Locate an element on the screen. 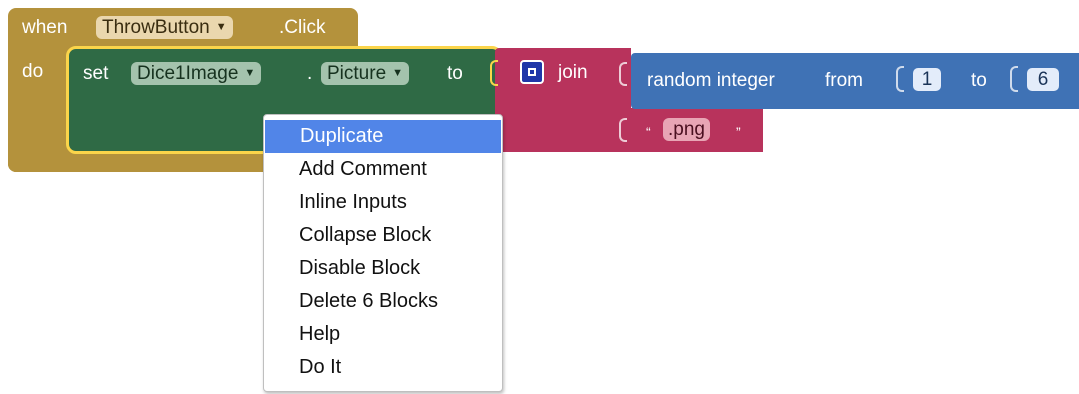 The height and width of the screenshot is (394, 1079). when-label: when is located at coordinates (45, 27).